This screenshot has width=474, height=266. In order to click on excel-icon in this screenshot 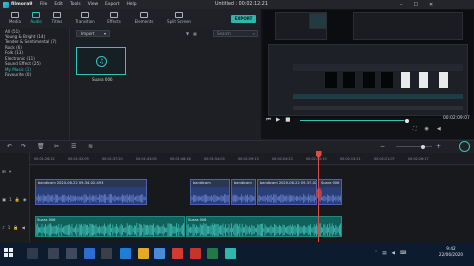, I will do `click(212, 253)`.